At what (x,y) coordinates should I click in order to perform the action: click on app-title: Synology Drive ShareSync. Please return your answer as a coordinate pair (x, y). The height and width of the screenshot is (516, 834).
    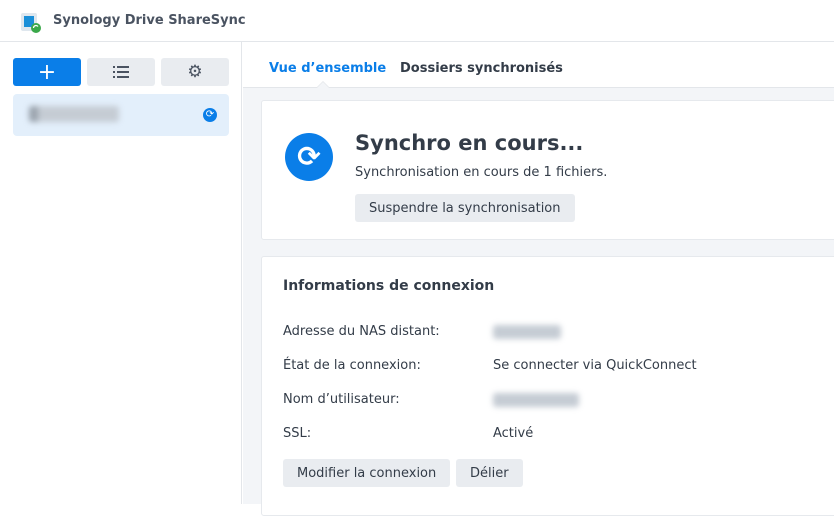
    Looking at the image, I should click on (149, 20).